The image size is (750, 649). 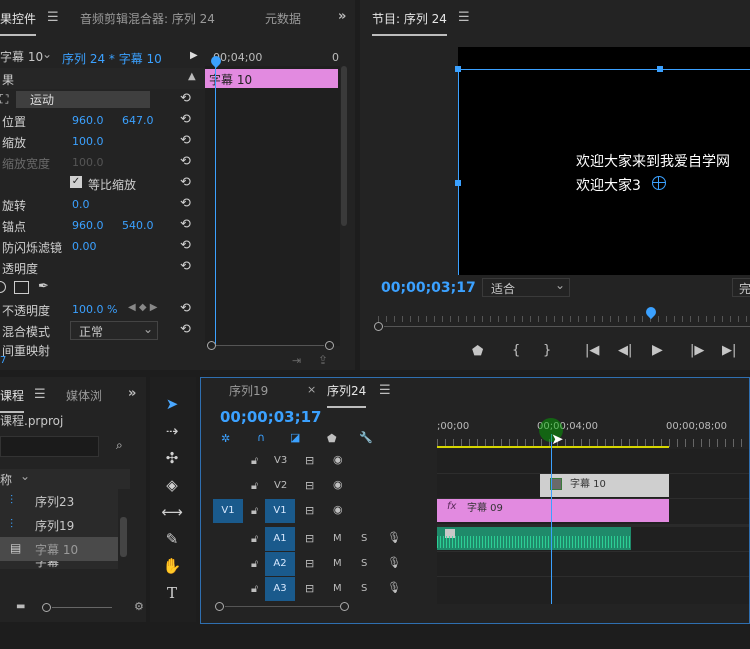 What do you see at coordinates (138, 225) in the screenshot?
I see `property-value-y: 540.0` at bounding box center [138, 225].